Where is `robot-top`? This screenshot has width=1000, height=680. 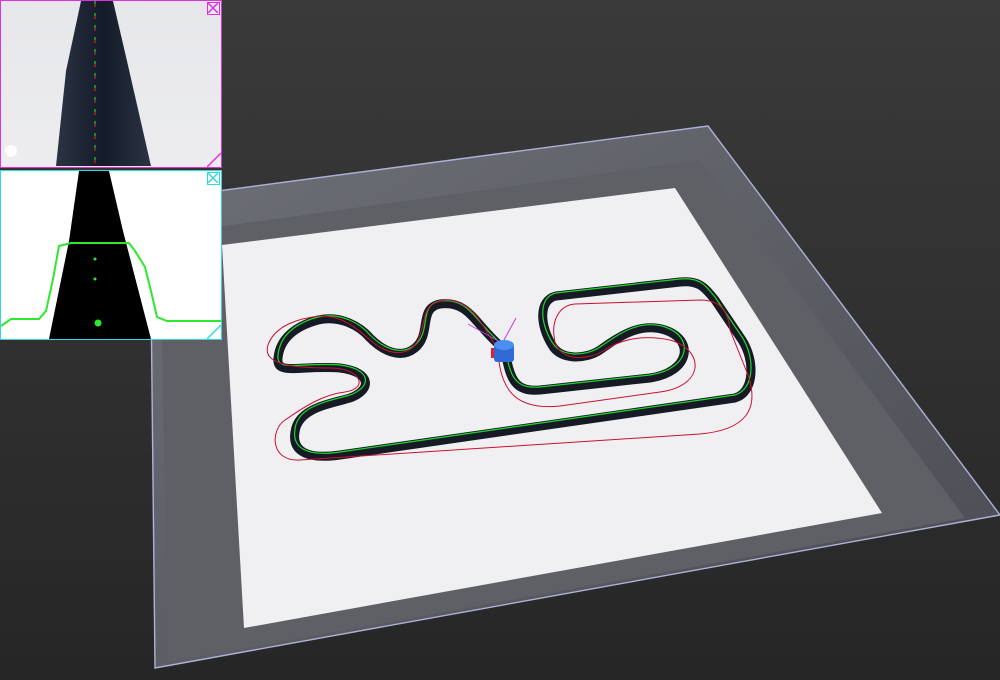 robot-top is located at coordinates (504, 345).